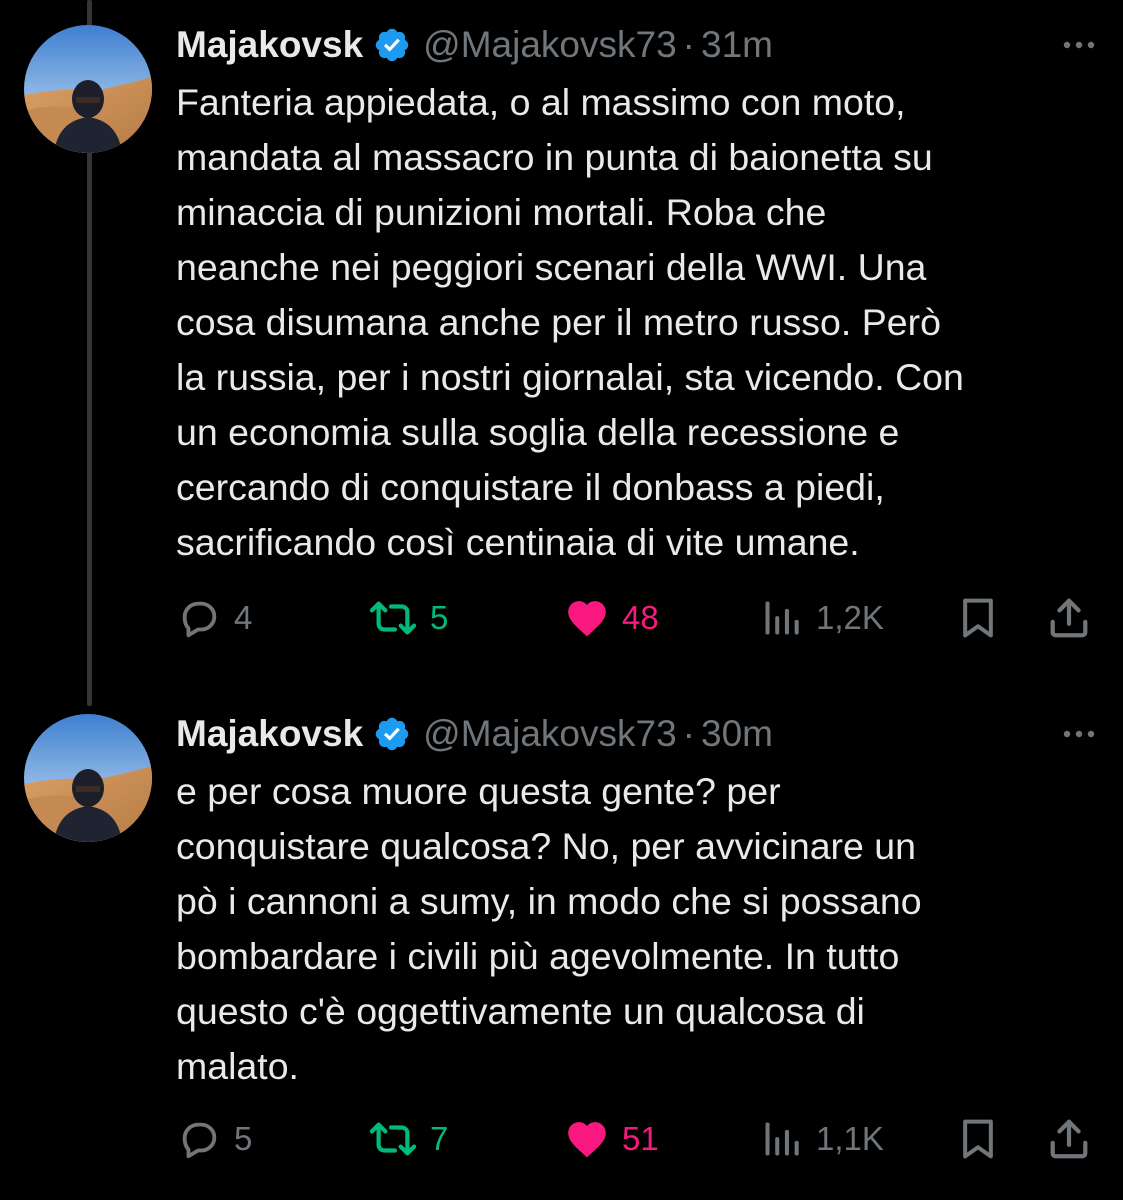  I want to click on reply-button: 5, so click(214, 1139).